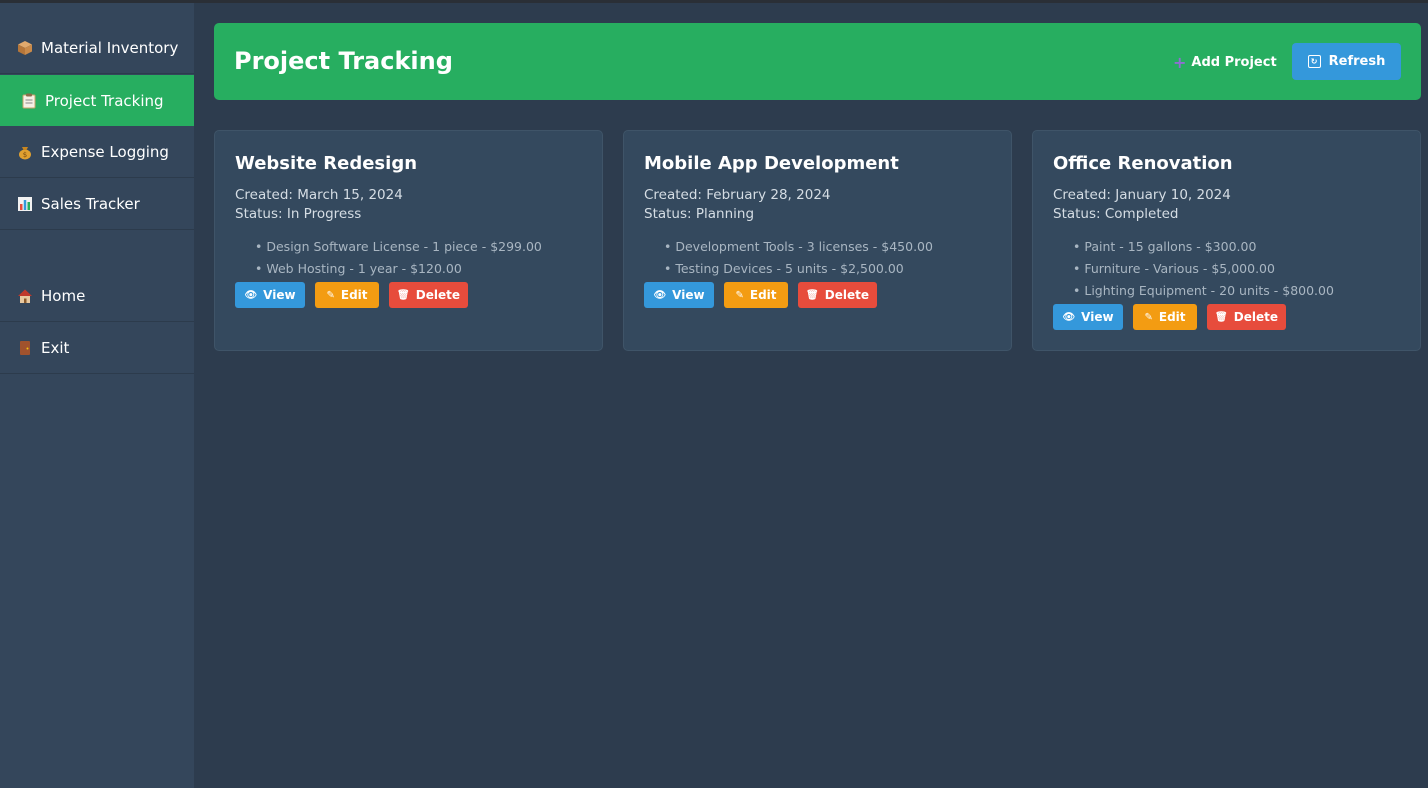 The height and width of the screenshot is (788, 1428). I want to click on list-item: Web Hosting - 1 year - $120.00, so click(398, 271).